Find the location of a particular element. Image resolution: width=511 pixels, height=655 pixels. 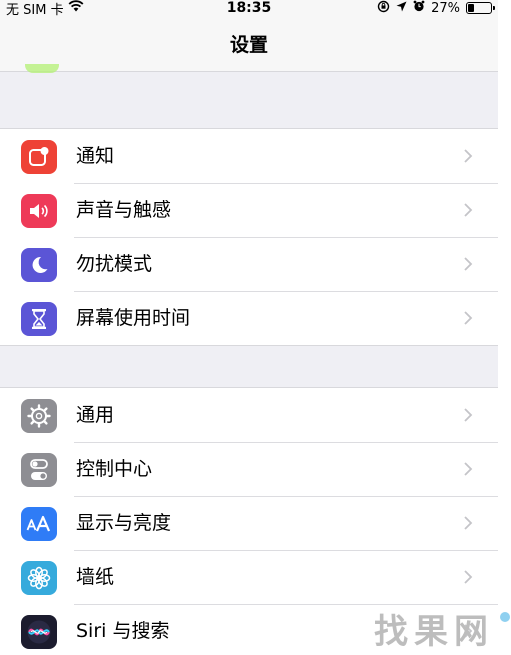

settings-row-do-not-disturb: 勿扰模式 is located at coordinates (249, 264).